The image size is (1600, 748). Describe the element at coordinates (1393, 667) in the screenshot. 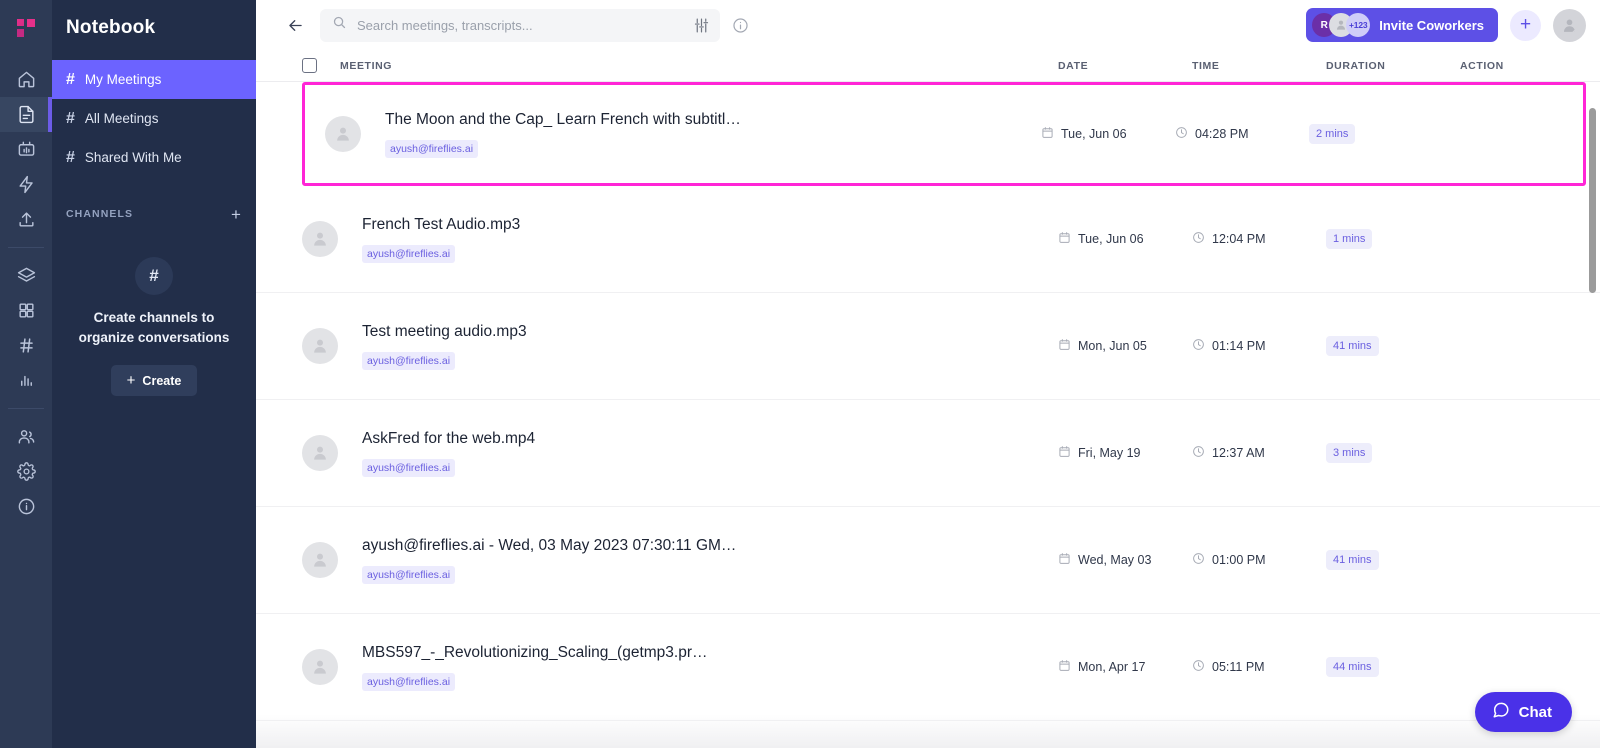

I see `row-duration-cell: 44 mins` at that location.